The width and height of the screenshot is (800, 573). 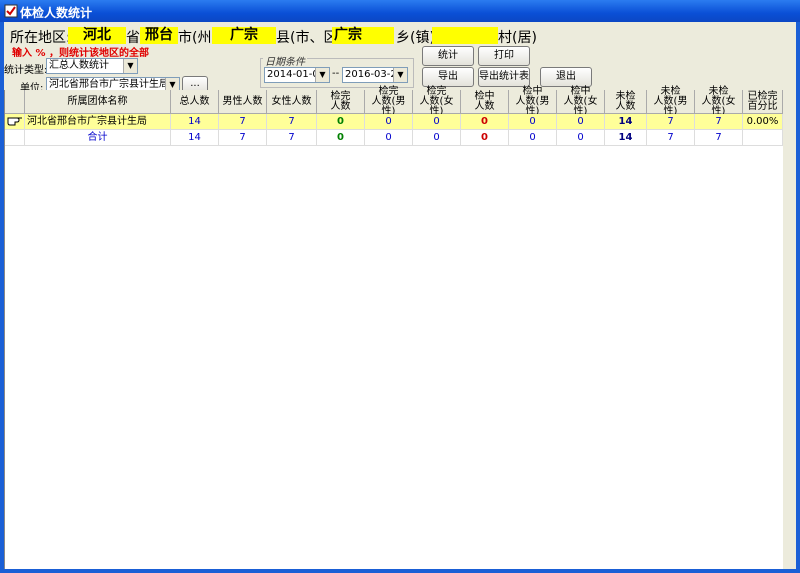 What do you see at coordinates (98, 102) in the screenshot?
I see `column-header: 所属团体名称` at bounding box center [98, 102].